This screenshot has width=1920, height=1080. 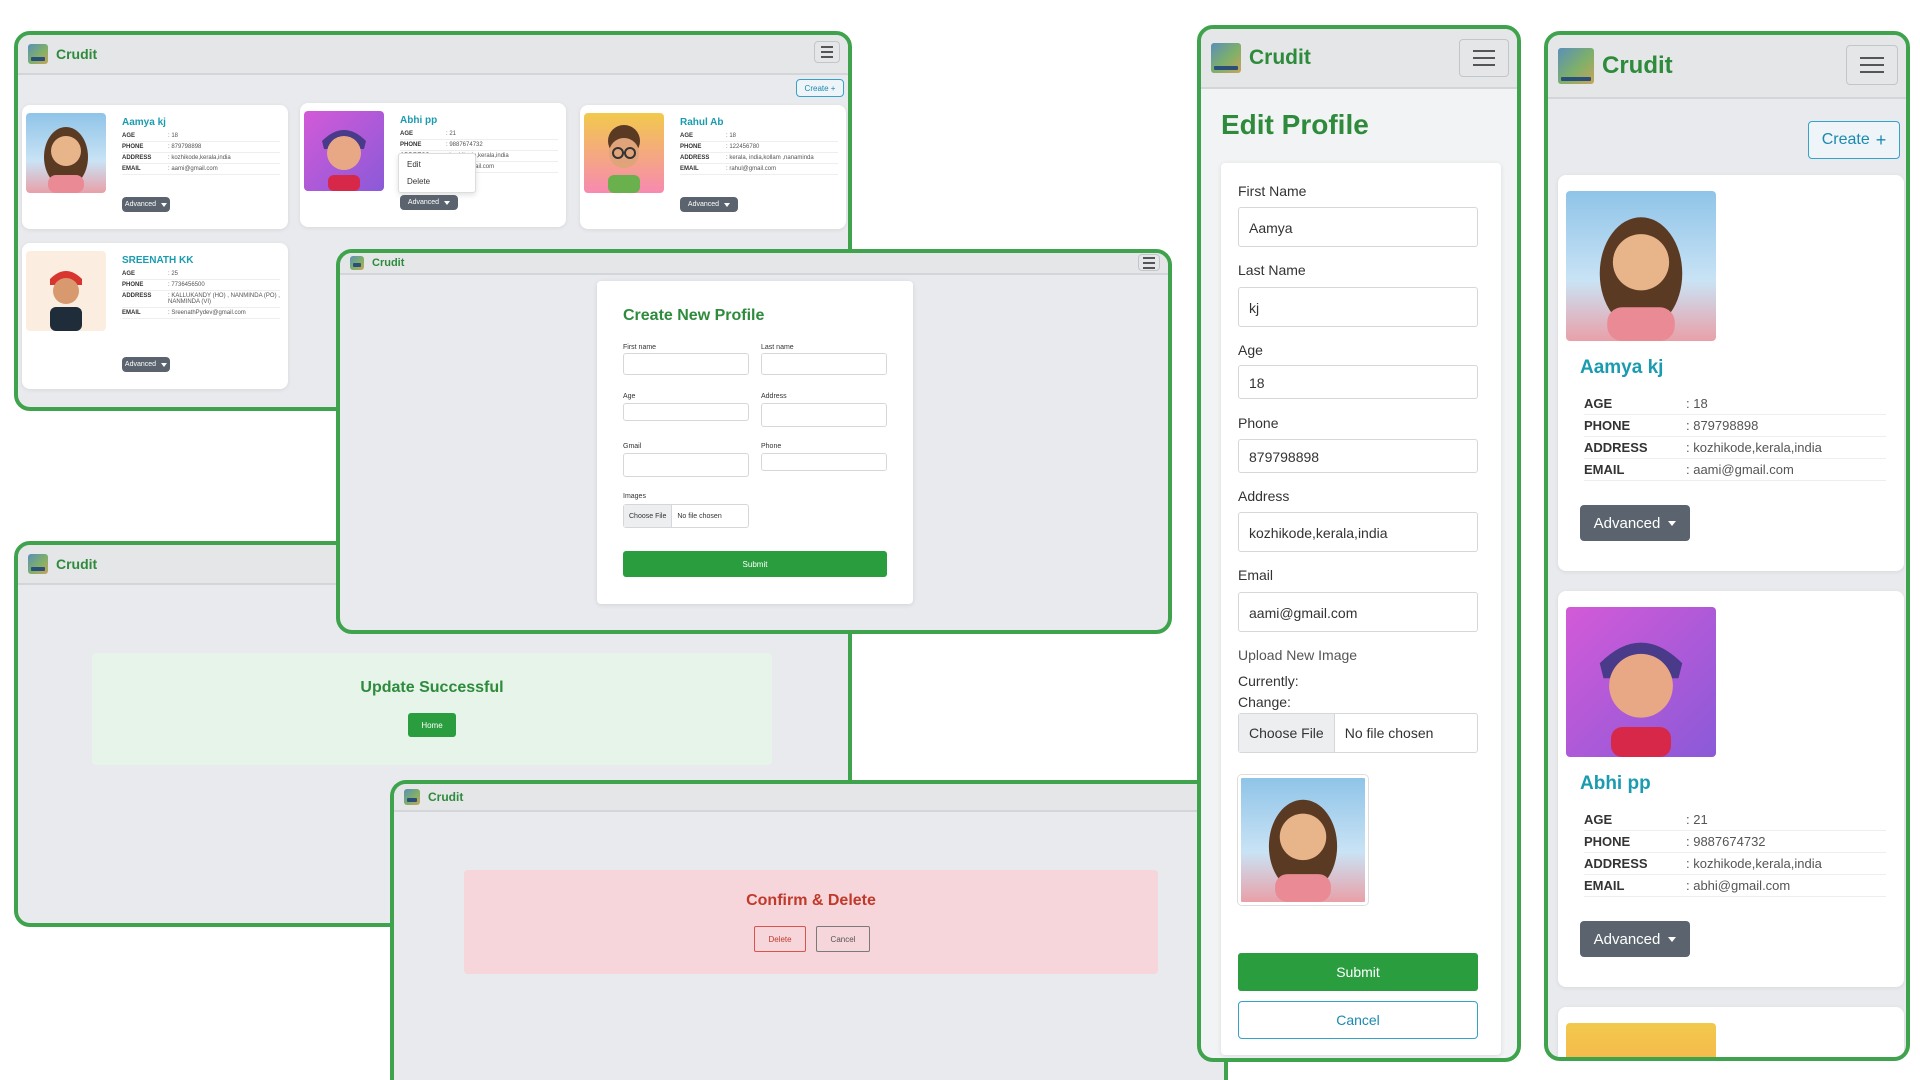 I want to click on address-value: : kerala, india,kollam ,nanaminda, so click(x=770, y=158).